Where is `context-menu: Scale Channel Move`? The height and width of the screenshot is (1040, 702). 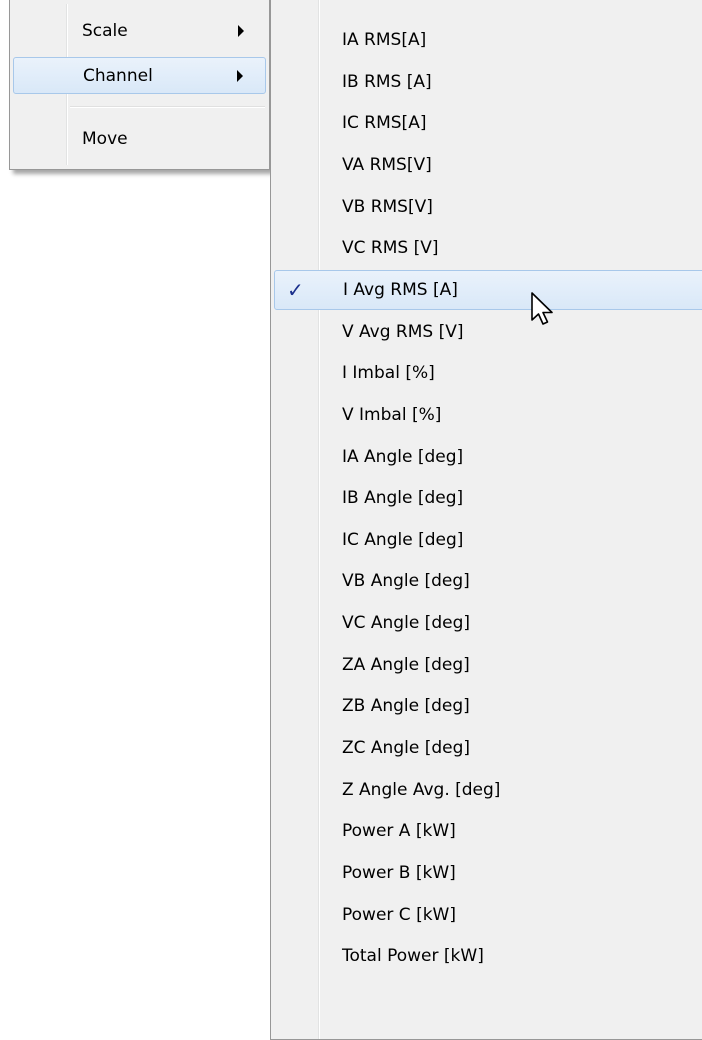 context-menu: Scale Channel Move is located at coordinates (139, 85).